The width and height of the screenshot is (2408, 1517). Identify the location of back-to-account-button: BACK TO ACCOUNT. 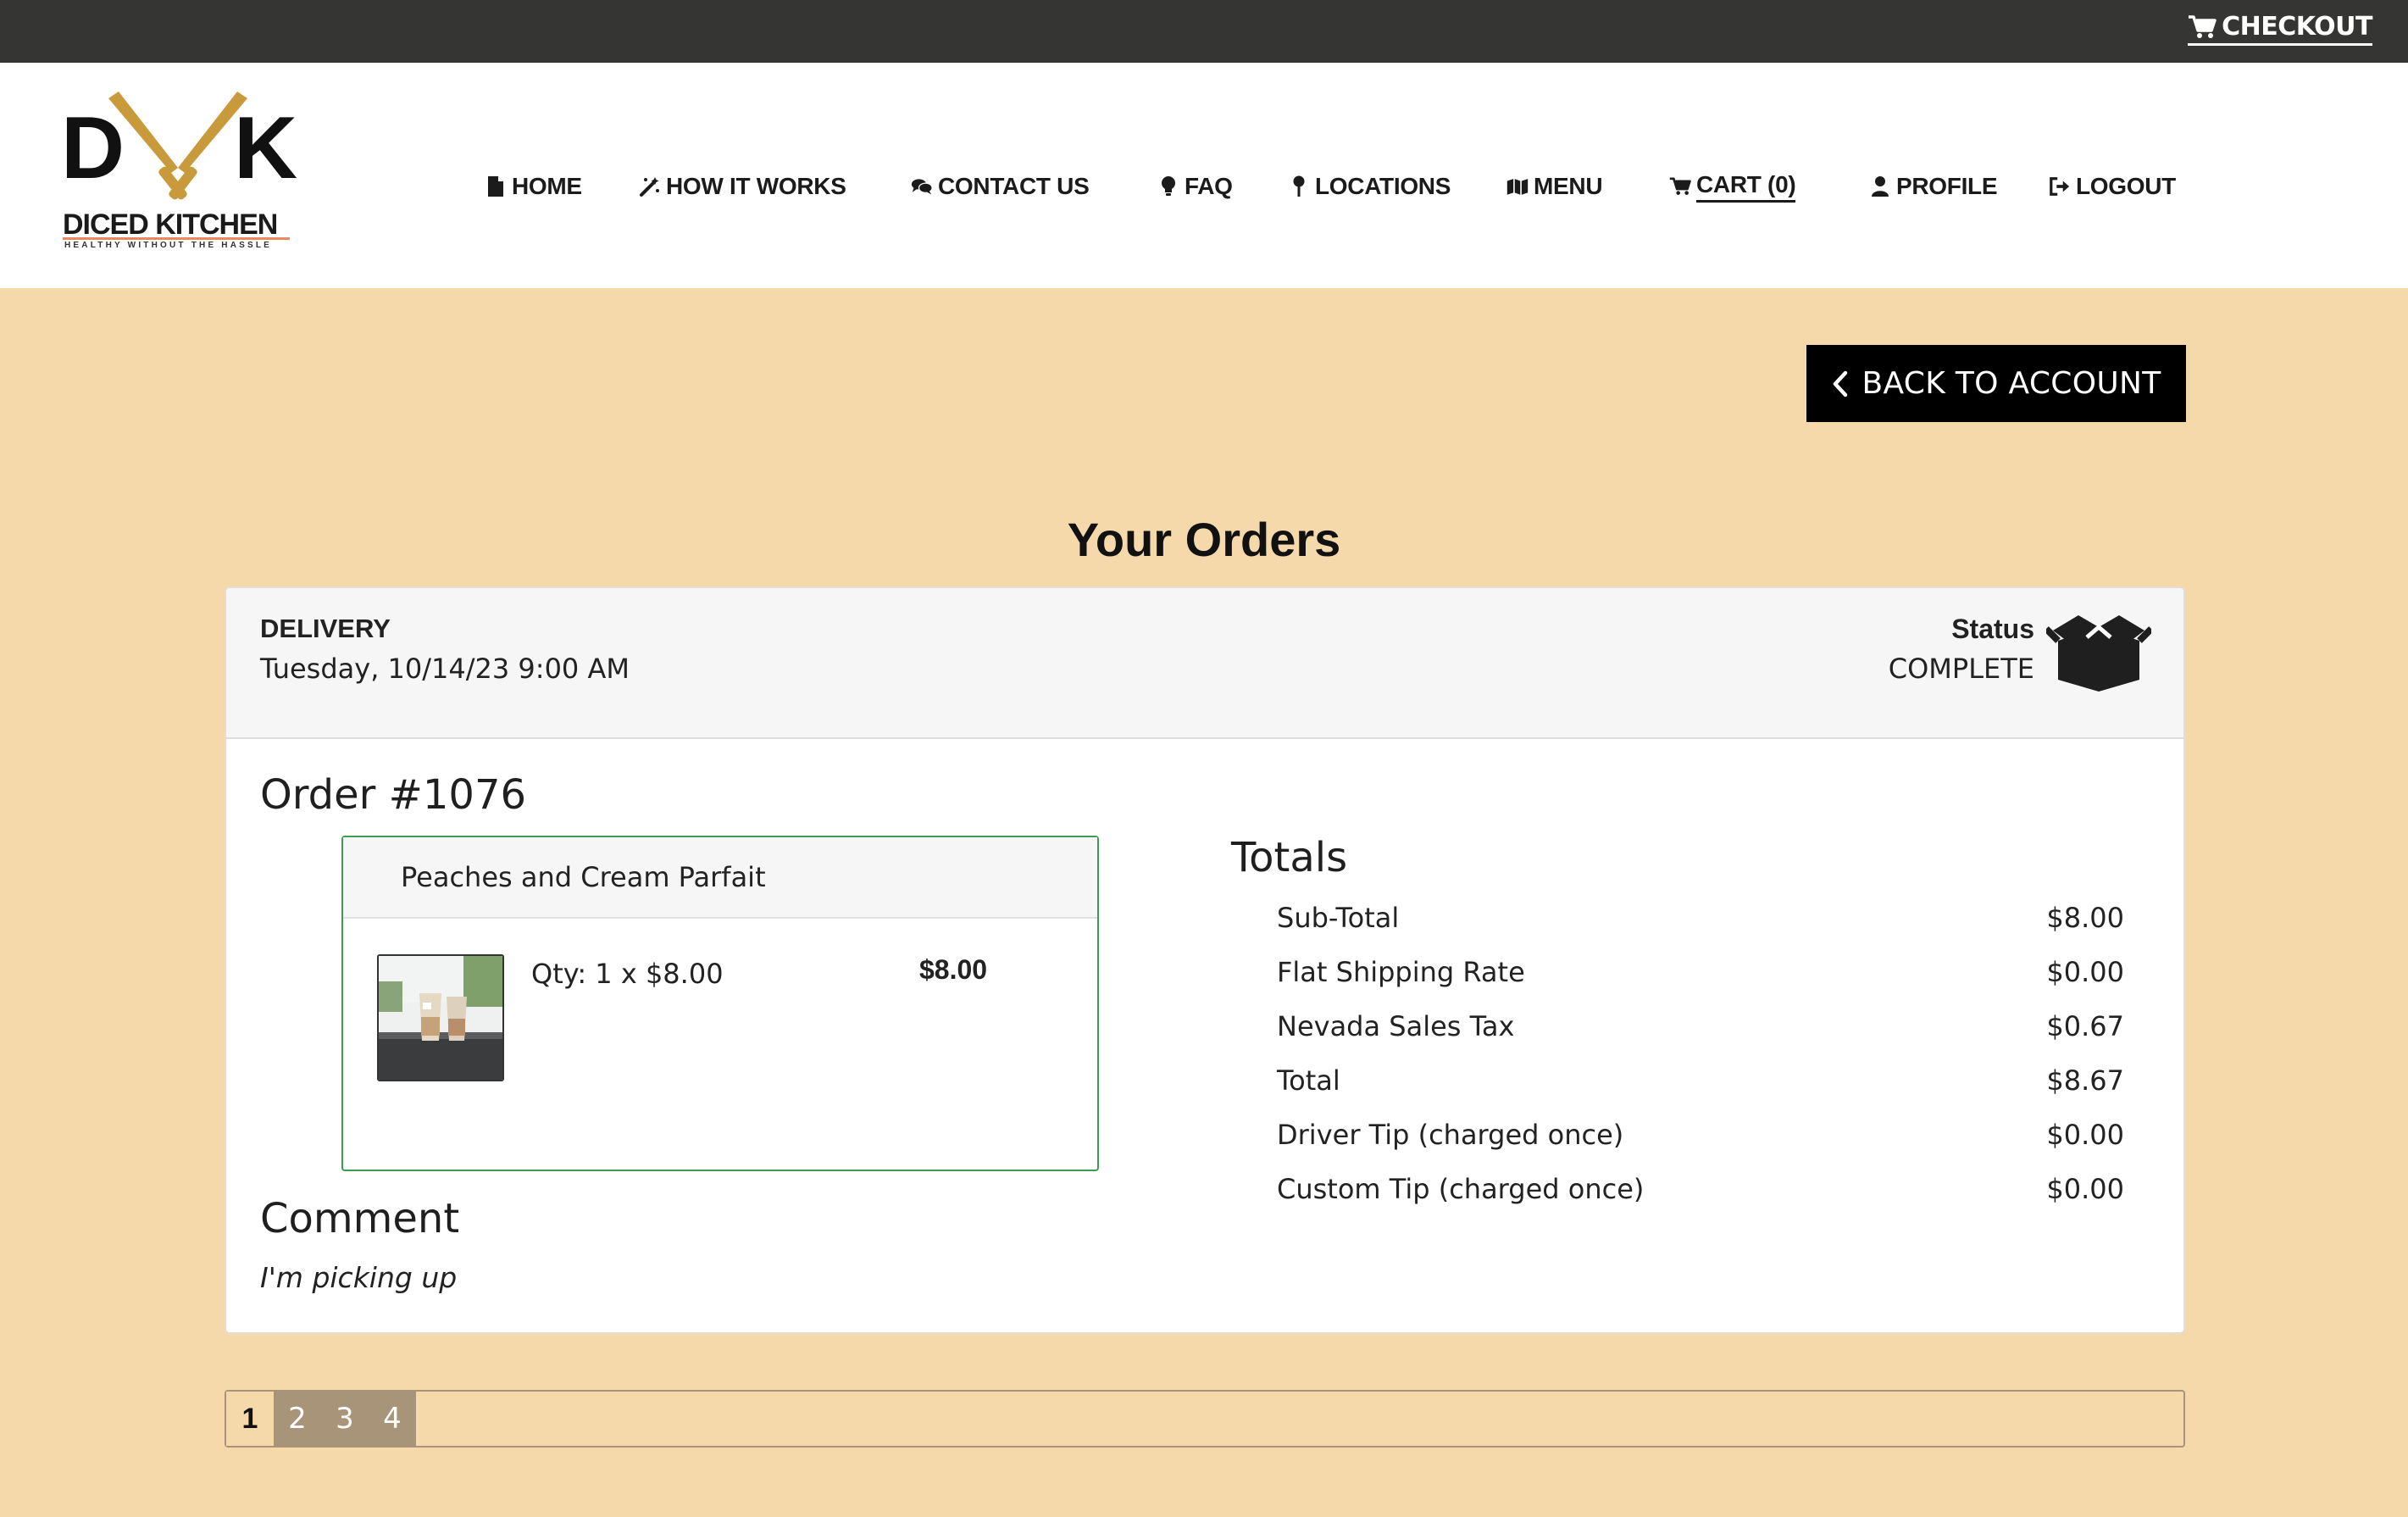
(1996, 383).